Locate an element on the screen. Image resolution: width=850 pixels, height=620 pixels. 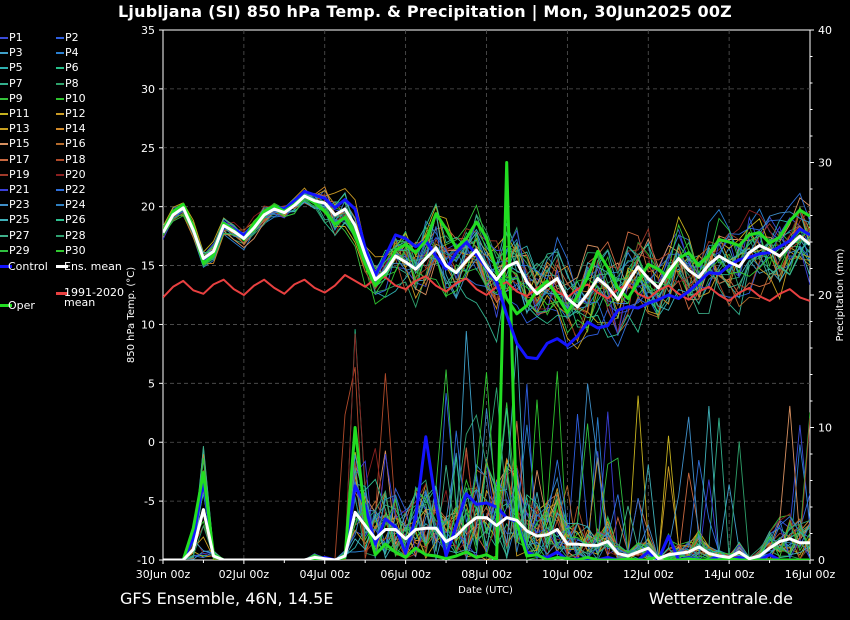
x-tick-label: 02Jul 00z is located at coordinates (244, 574).